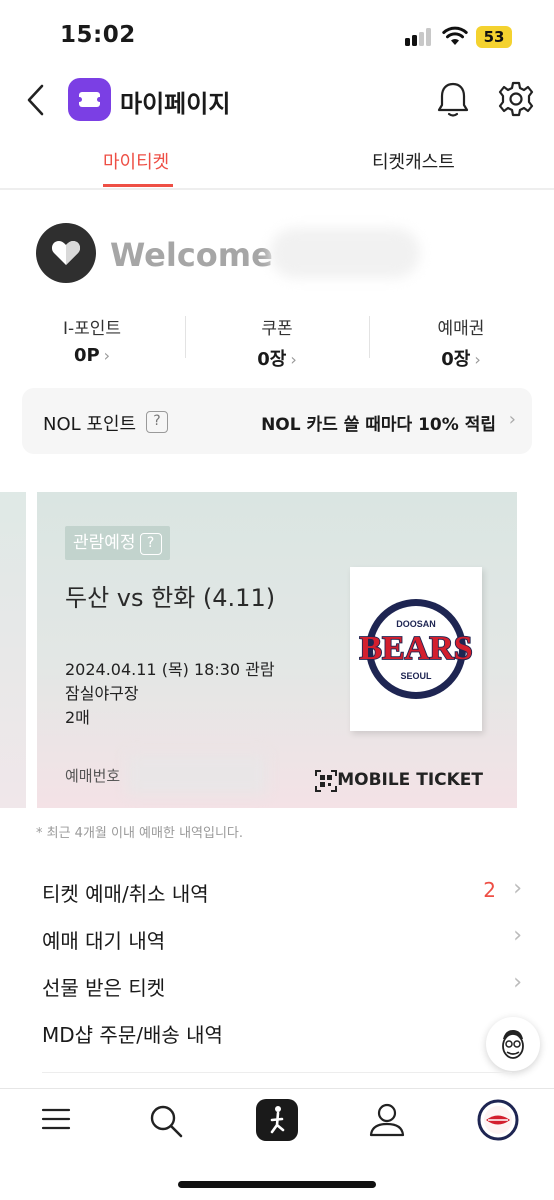 This screenshot has height=1200, width=554. Describe the element at coordinates (498, 1120) in the screenshot. I see `team-logo-icon` at that location.